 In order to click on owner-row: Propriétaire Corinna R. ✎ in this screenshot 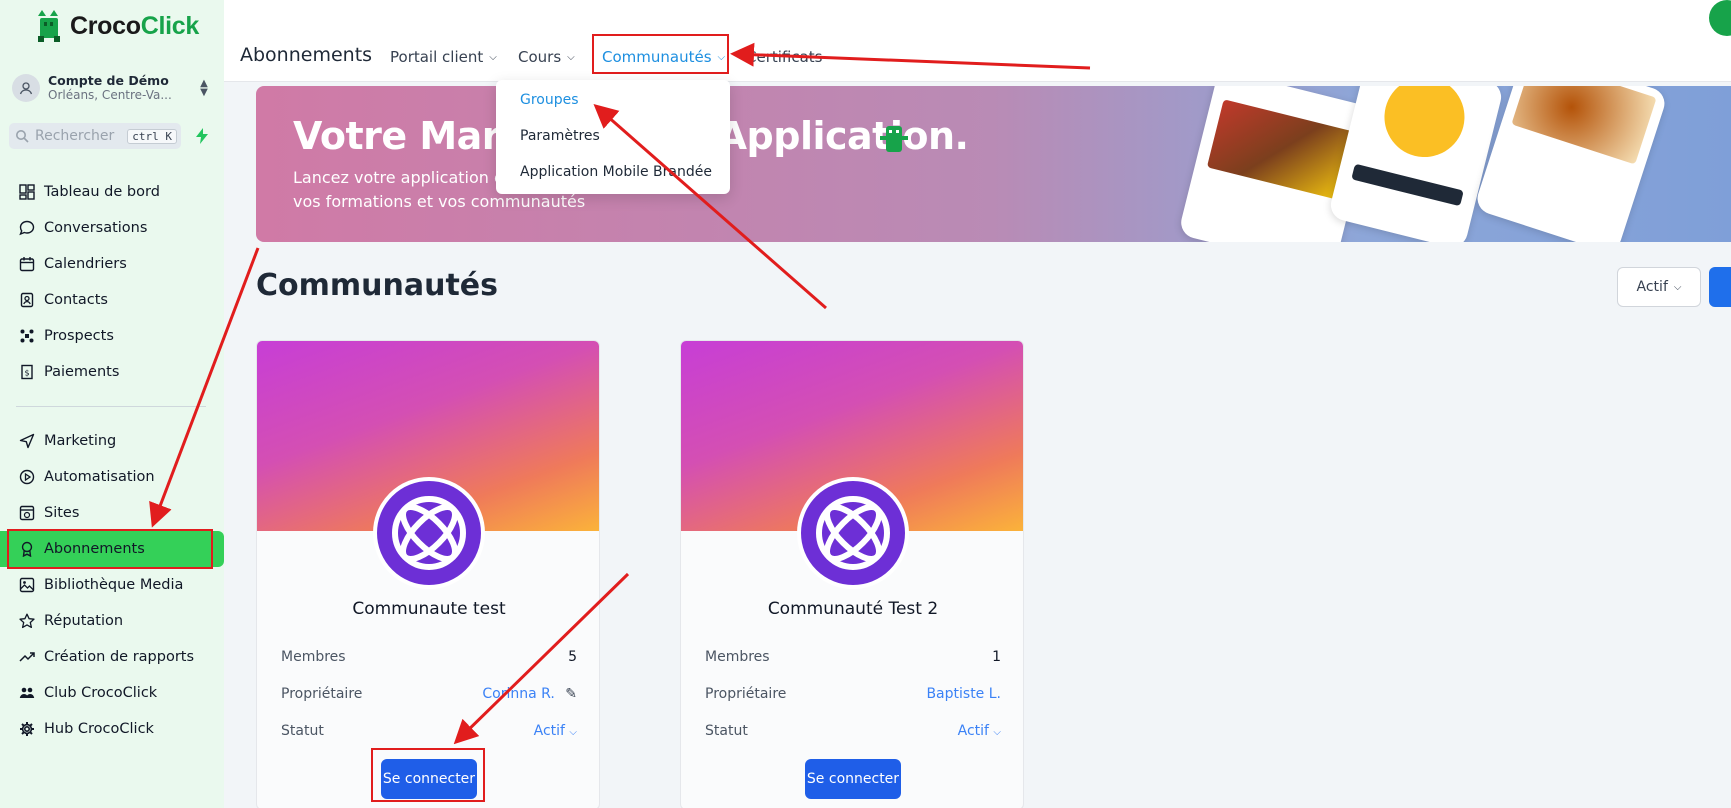, I will do `click(429, 694)`.